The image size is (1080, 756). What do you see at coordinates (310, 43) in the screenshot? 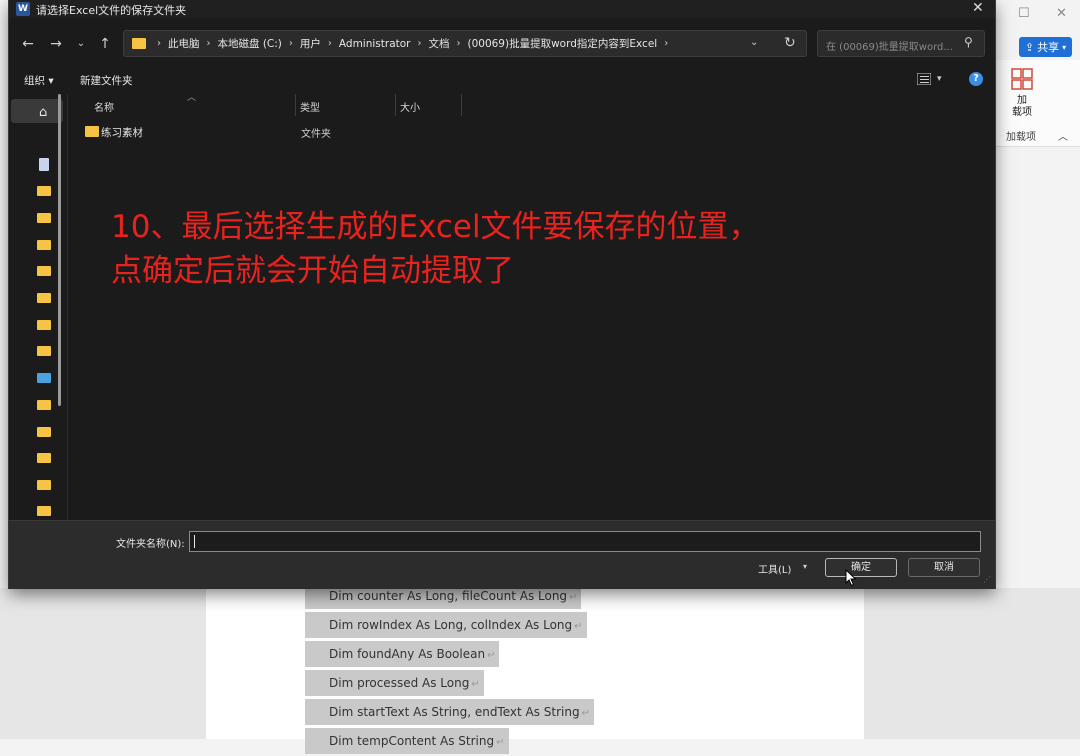
I see `breadcrumb-item: 用户` at bounding box center [310, 43].